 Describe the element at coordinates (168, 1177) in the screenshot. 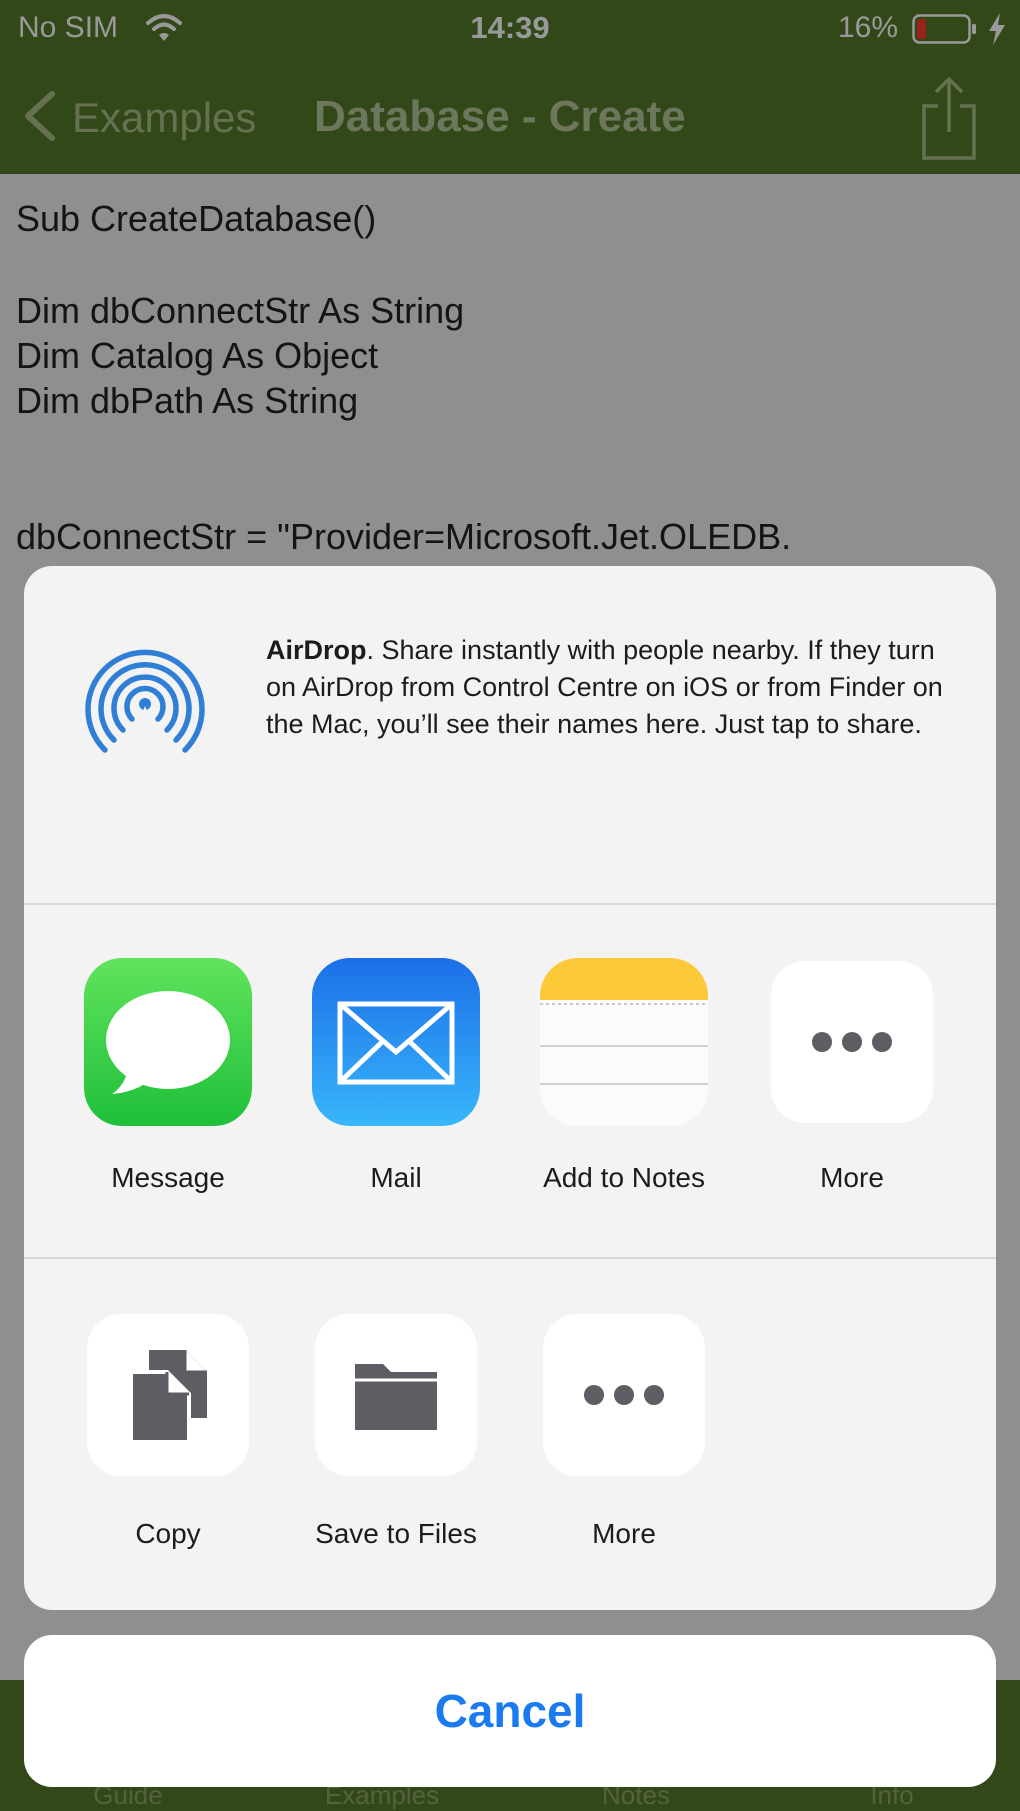

I see `app-label: Message` at that location.